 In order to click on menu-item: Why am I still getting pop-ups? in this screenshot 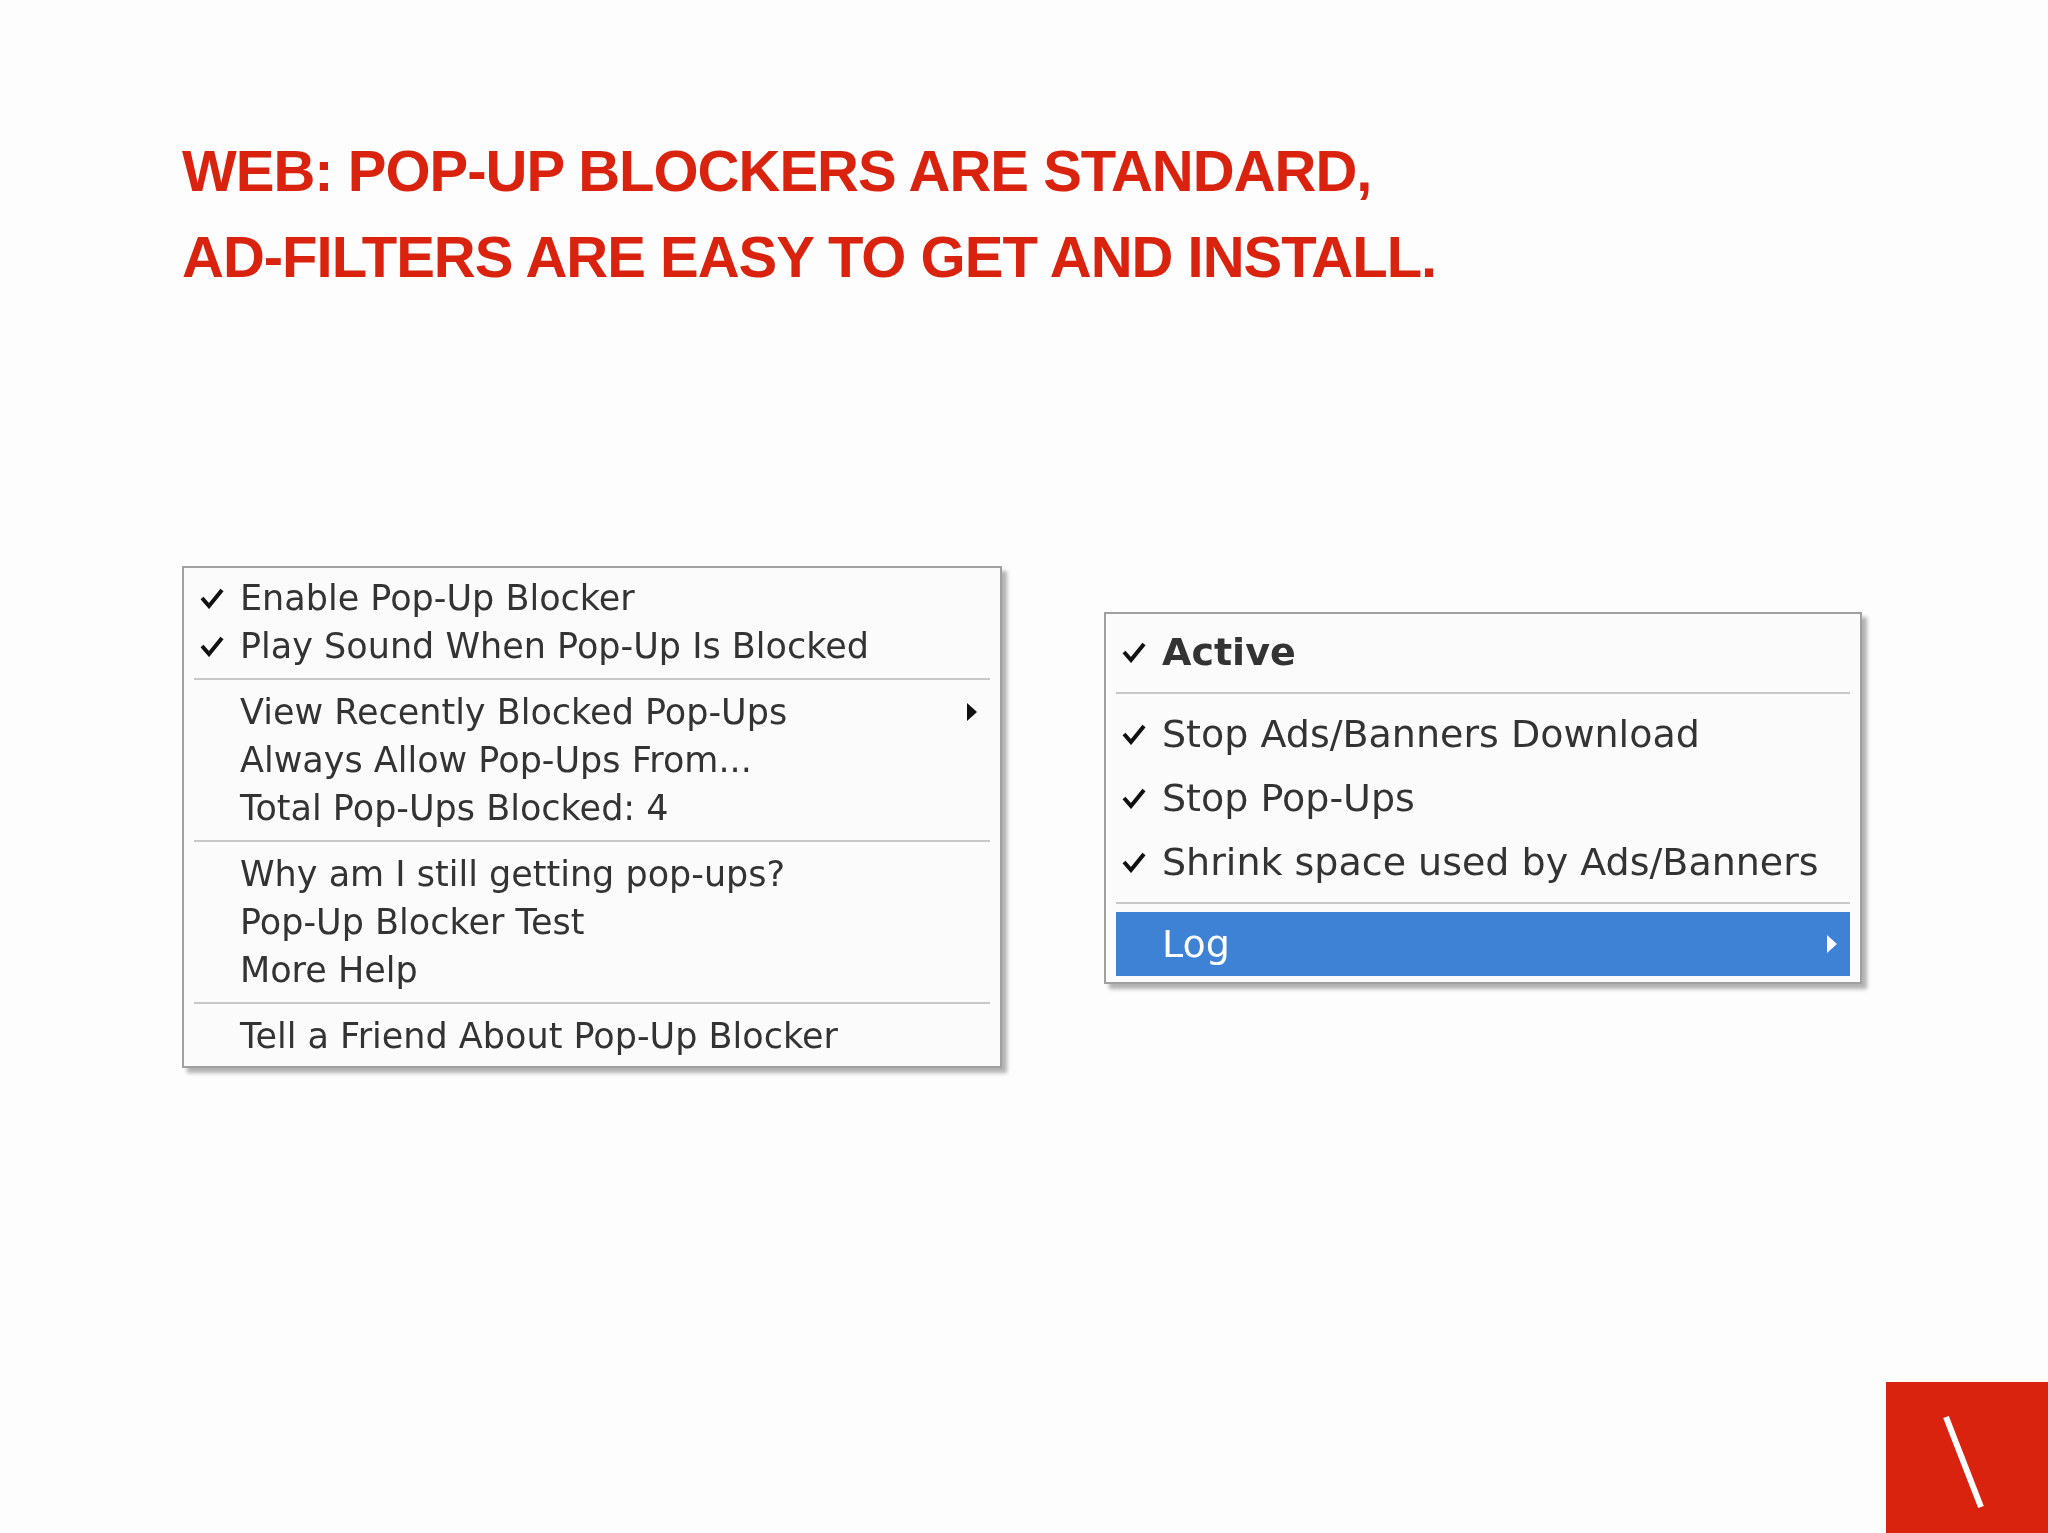, I will do `click(592, 874)`.